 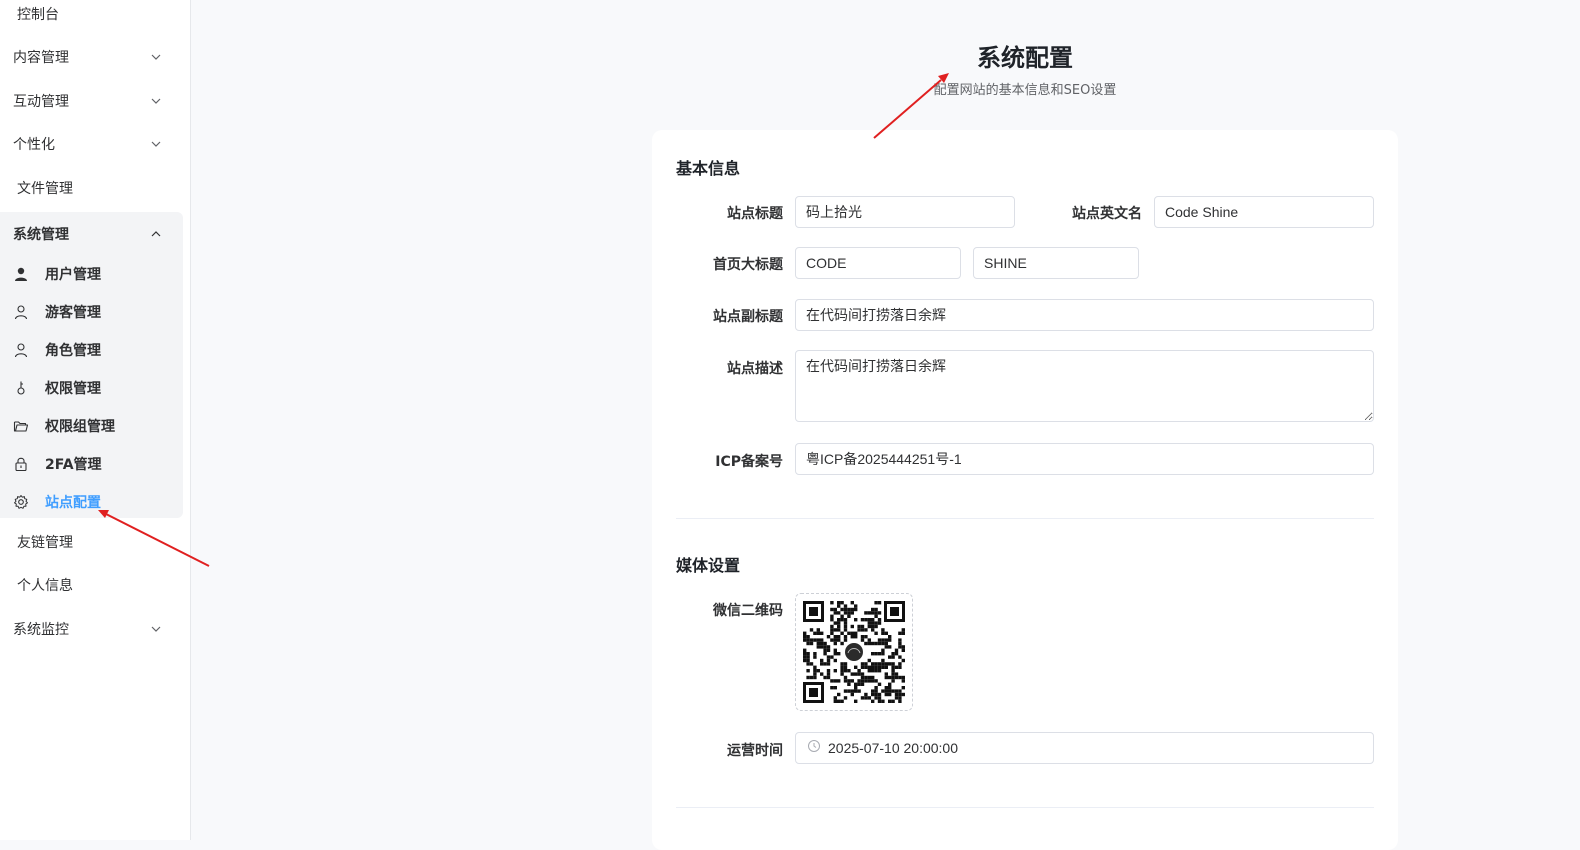 I want to click on folder-icon, so click(x=21, y=426).